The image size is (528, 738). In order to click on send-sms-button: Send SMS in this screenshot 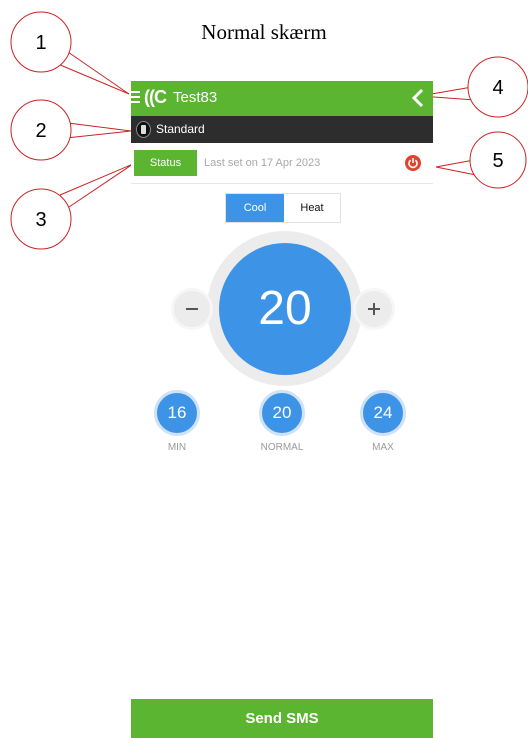, I will do `click(282, 718)`.